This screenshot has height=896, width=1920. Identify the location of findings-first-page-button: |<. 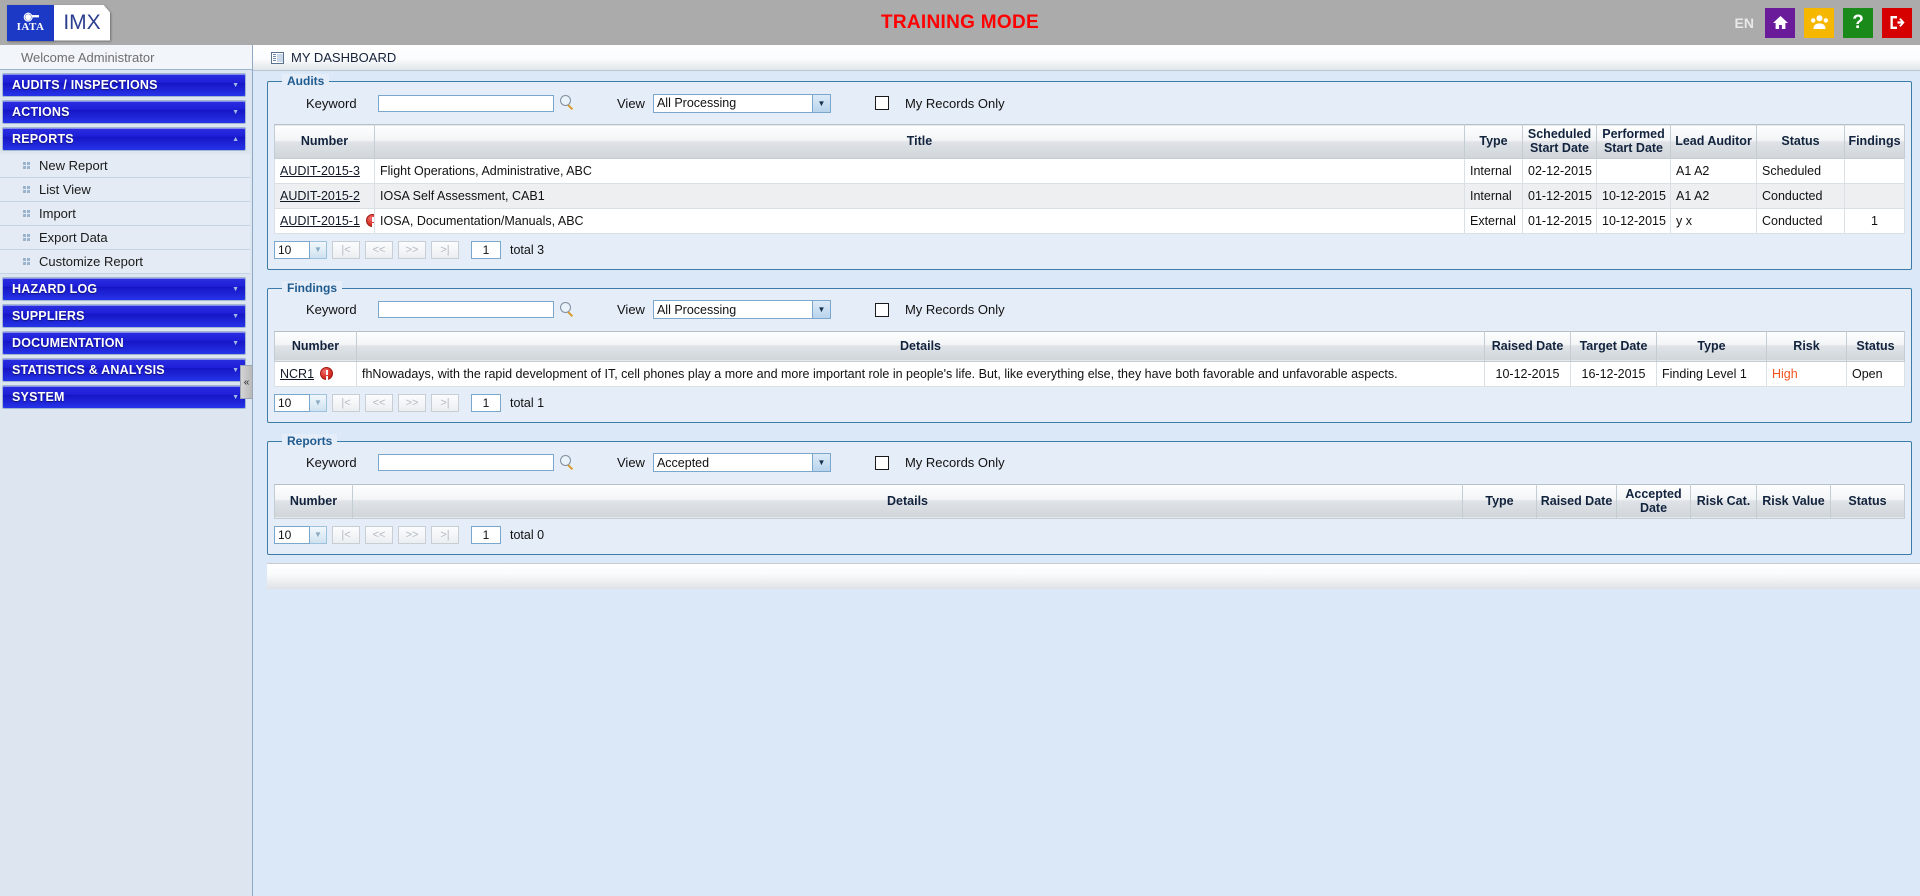
(346, 402).